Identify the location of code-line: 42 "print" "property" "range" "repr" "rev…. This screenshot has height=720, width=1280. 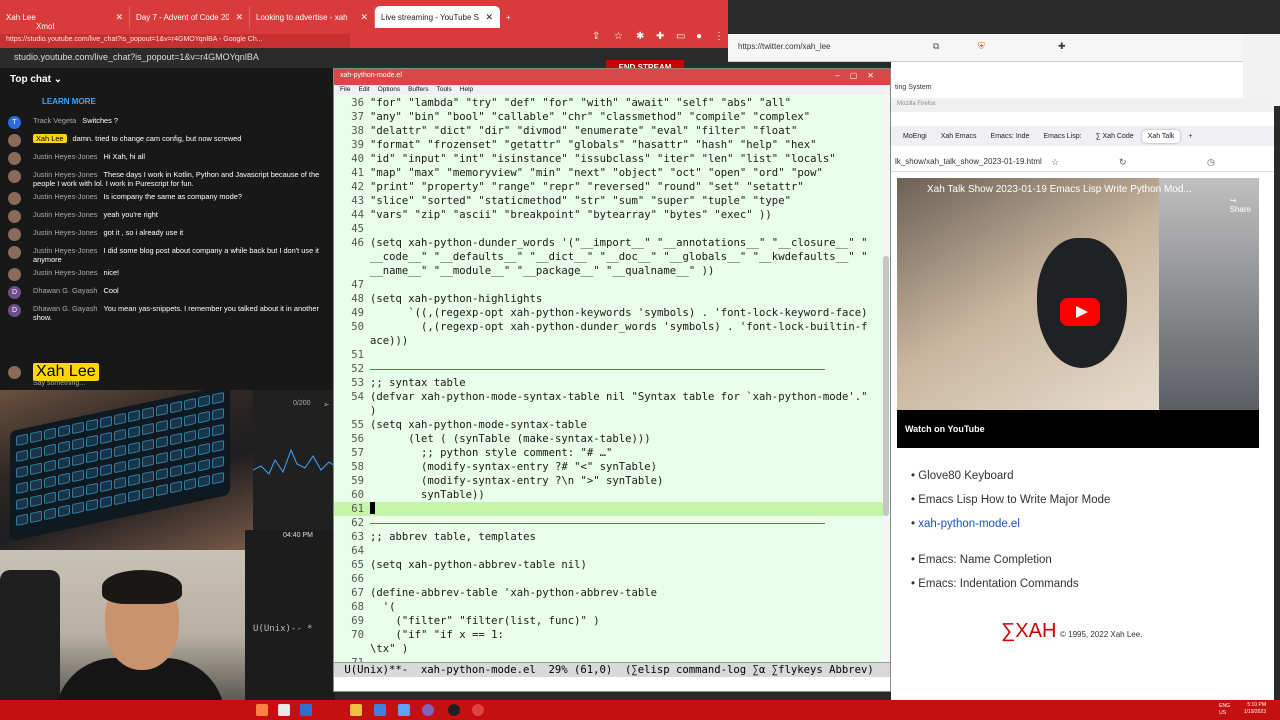
(609, 187).